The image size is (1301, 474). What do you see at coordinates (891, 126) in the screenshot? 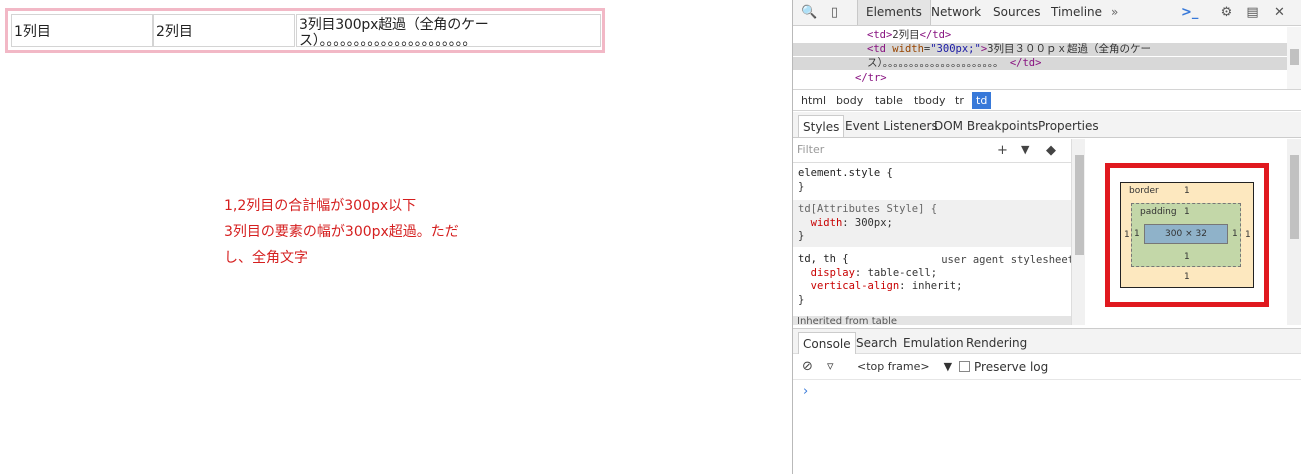
I see `tab-event-listeners: Event Listeners` at bounding box center [891, 126].